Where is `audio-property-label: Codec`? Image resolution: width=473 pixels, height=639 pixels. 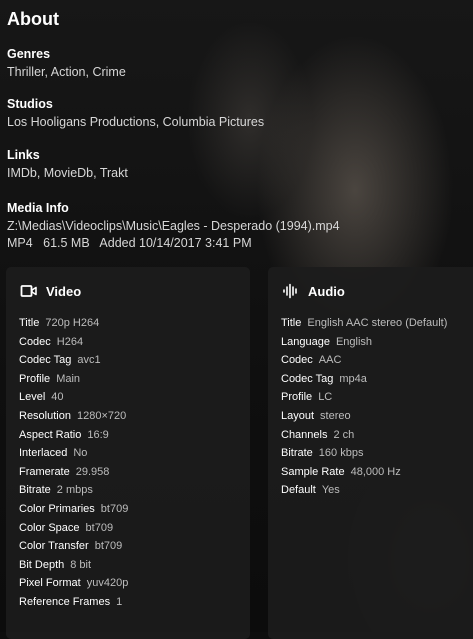
audio-property-label: Codec is located at coordinates (297, 360).